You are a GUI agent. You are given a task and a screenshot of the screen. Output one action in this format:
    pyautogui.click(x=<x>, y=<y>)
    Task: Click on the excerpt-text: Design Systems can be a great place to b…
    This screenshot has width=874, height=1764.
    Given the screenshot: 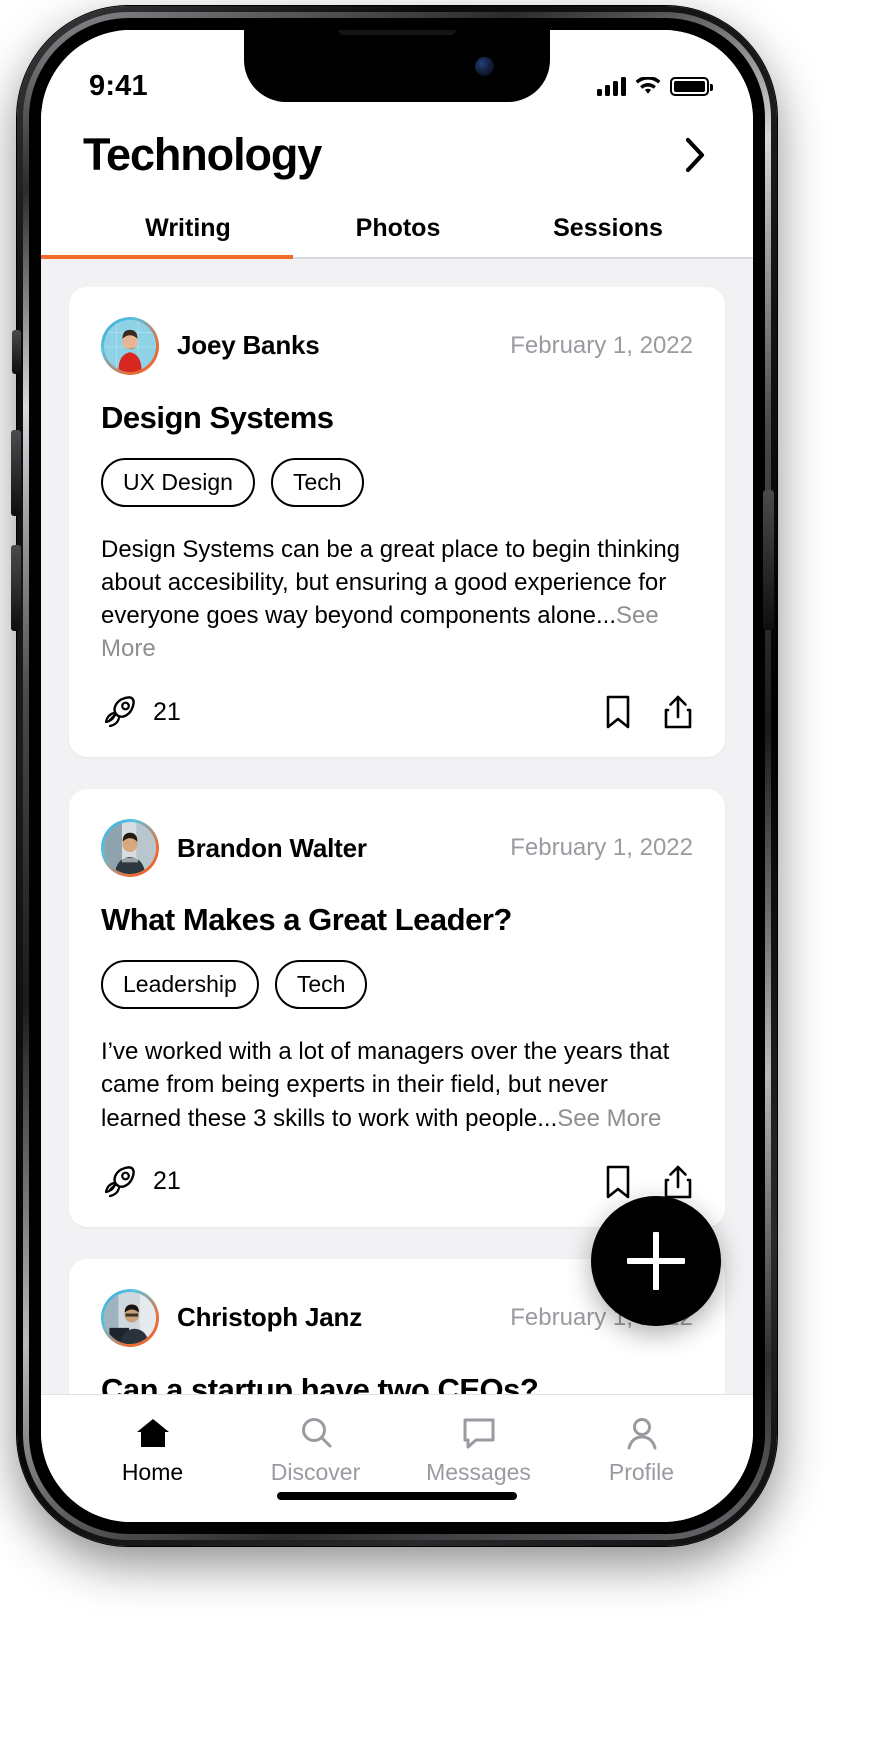 What is the action you would take?
    pyautogui.click(x=391, y=582)
    